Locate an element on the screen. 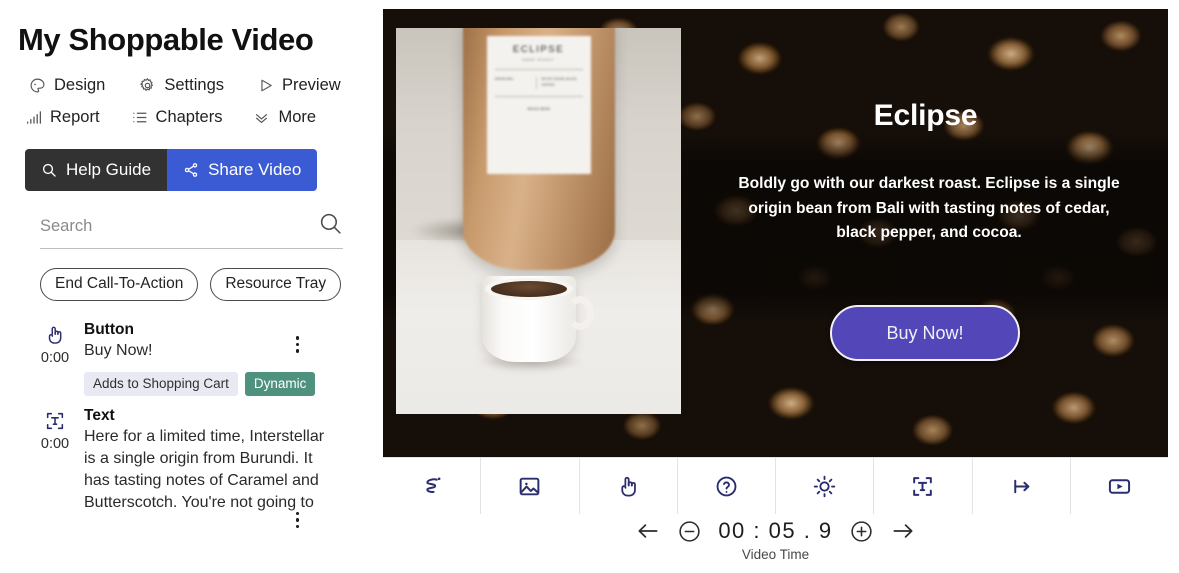 The image size is (1179, 573). share-nodes-icon is located at coordinates (191, 170).